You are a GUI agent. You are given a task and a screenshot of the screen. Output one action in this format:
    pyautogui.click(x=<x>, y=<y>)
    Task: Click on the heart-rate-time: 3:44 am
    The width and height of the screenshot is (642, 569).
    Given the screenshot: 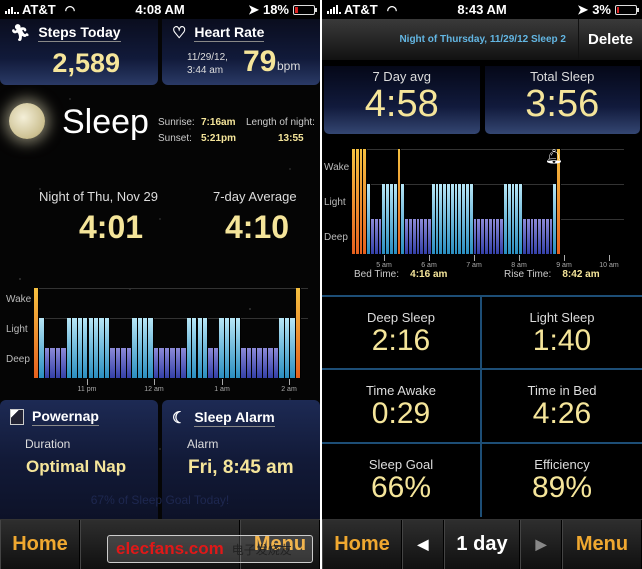 What is the action you would take?
    pyautogui.click(x=205, y=70)
    